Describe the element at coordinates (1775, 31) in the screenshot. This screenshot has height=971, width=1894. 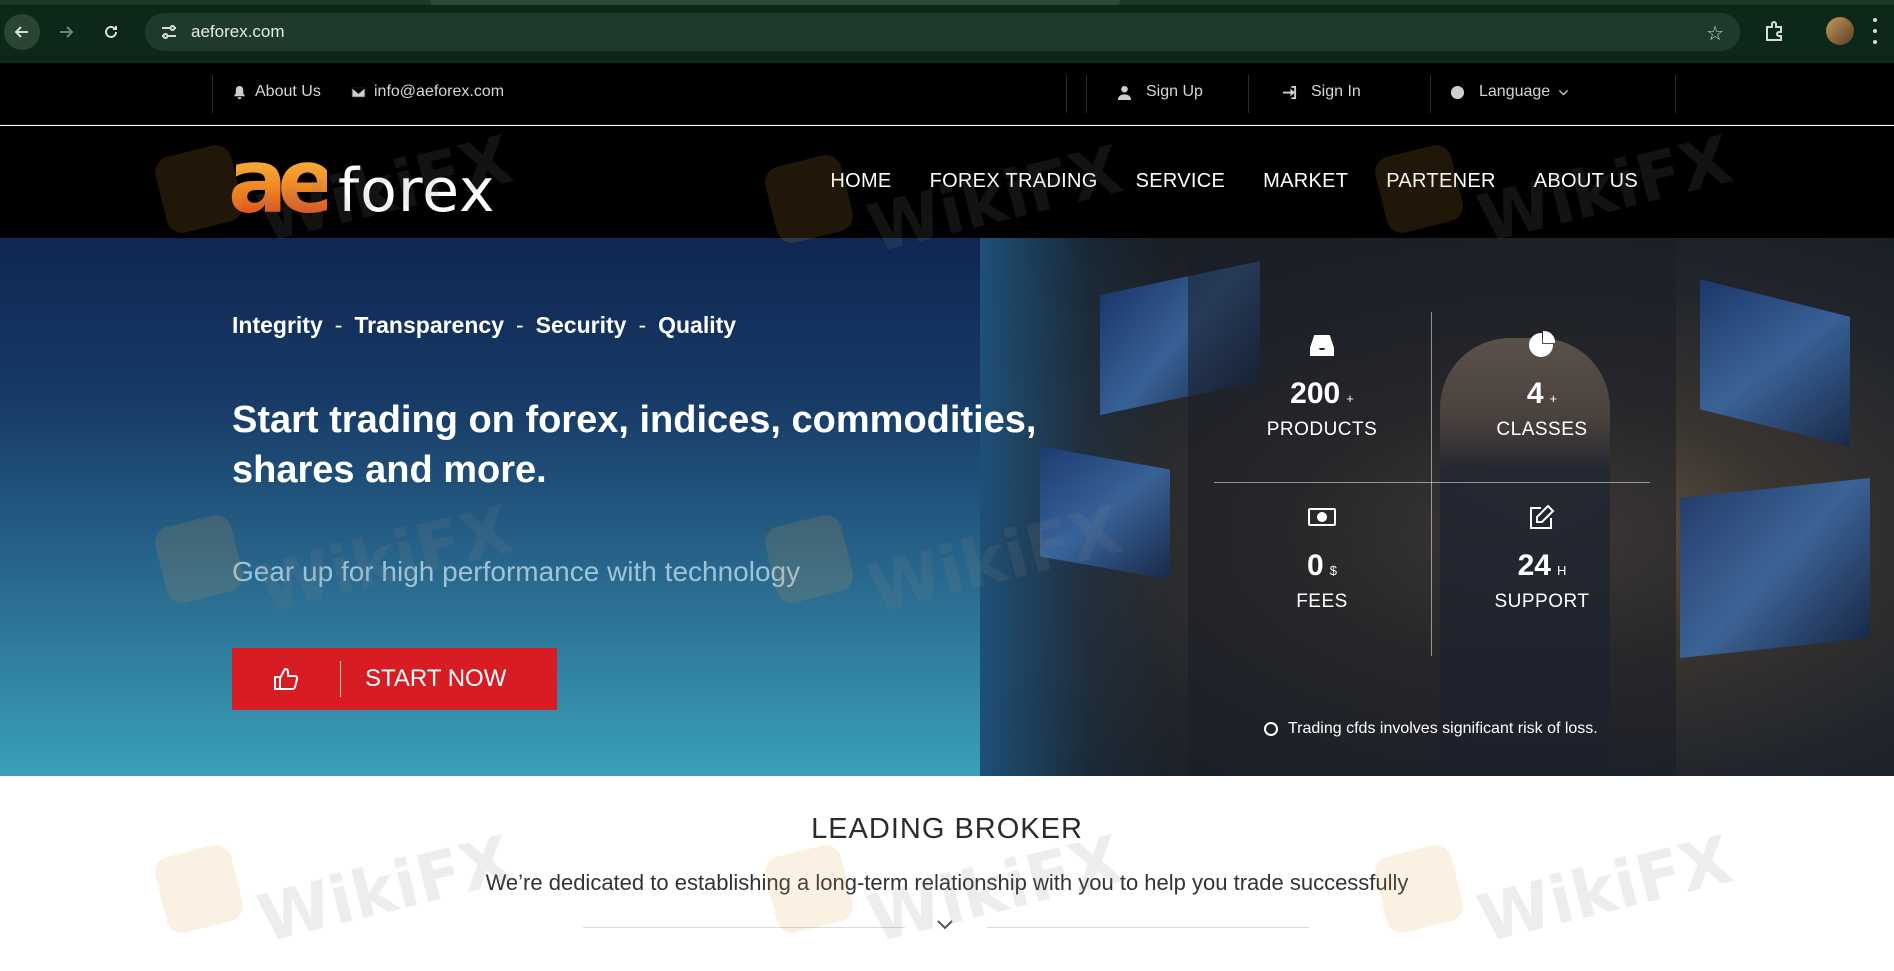
I see `extensions-icon` at that location.